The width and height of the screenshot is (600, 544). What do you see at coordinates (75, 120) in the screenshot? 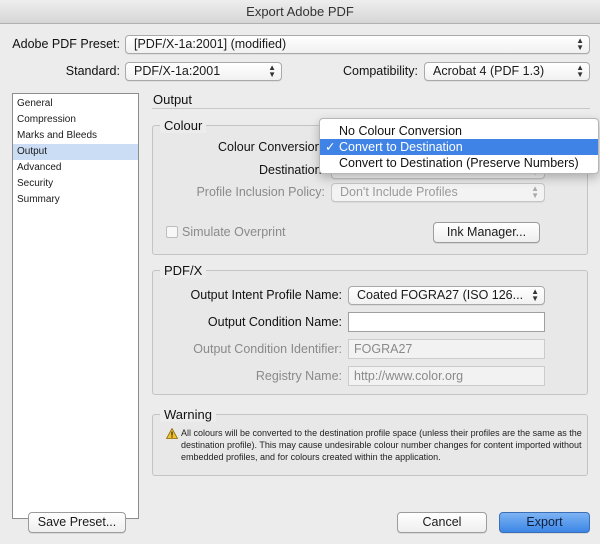
I see `sidebar-item-compression: Compression` at bounding box center [75, 120].